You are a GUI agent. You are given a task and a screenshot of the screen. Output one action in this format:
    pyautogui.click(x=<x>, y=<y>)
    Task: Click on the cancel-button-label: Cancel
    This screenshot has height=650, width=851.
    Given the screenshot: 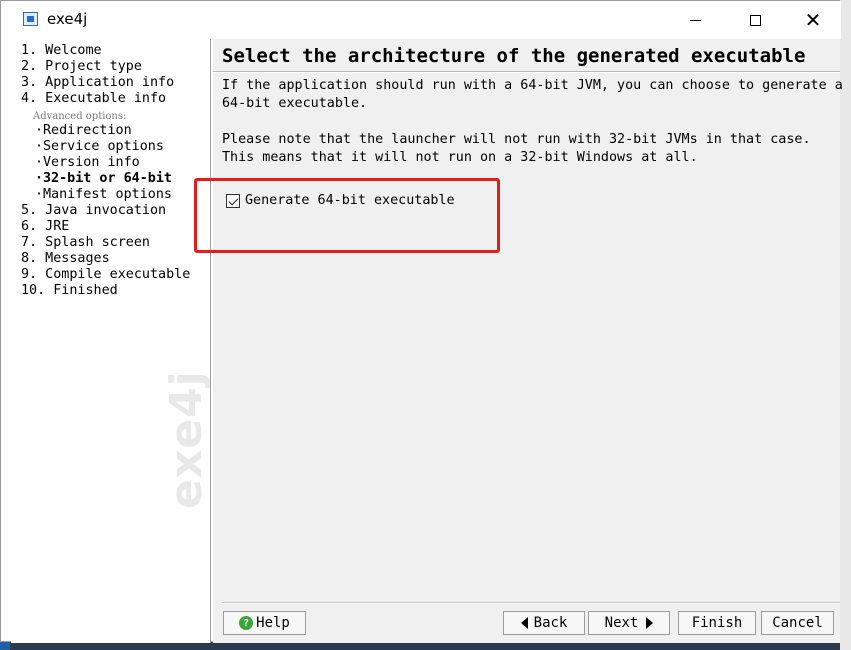 What is the action you would take?
    pyautogui.click(x=797, y=623)
    